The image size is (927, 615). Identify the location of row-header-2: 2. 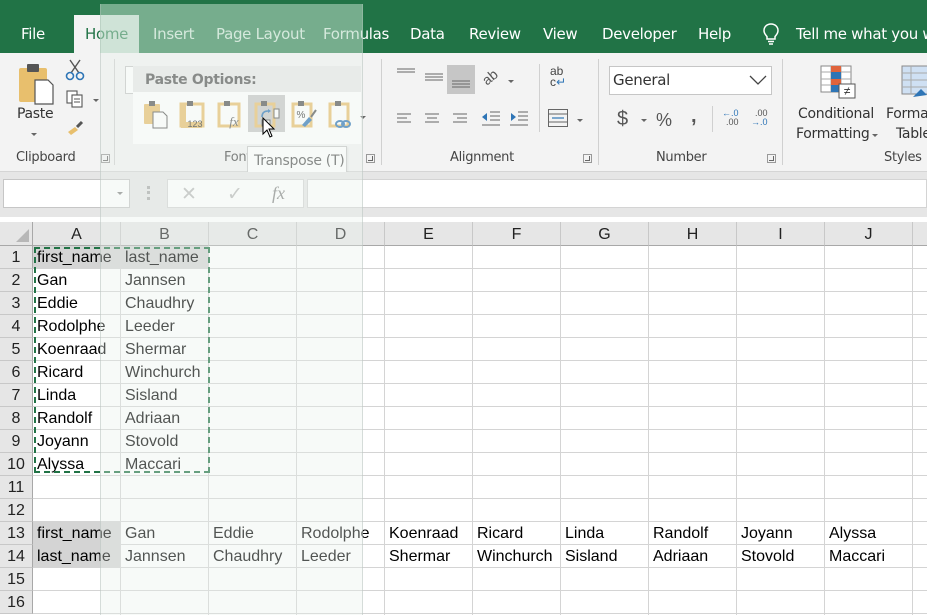
(16, 280).